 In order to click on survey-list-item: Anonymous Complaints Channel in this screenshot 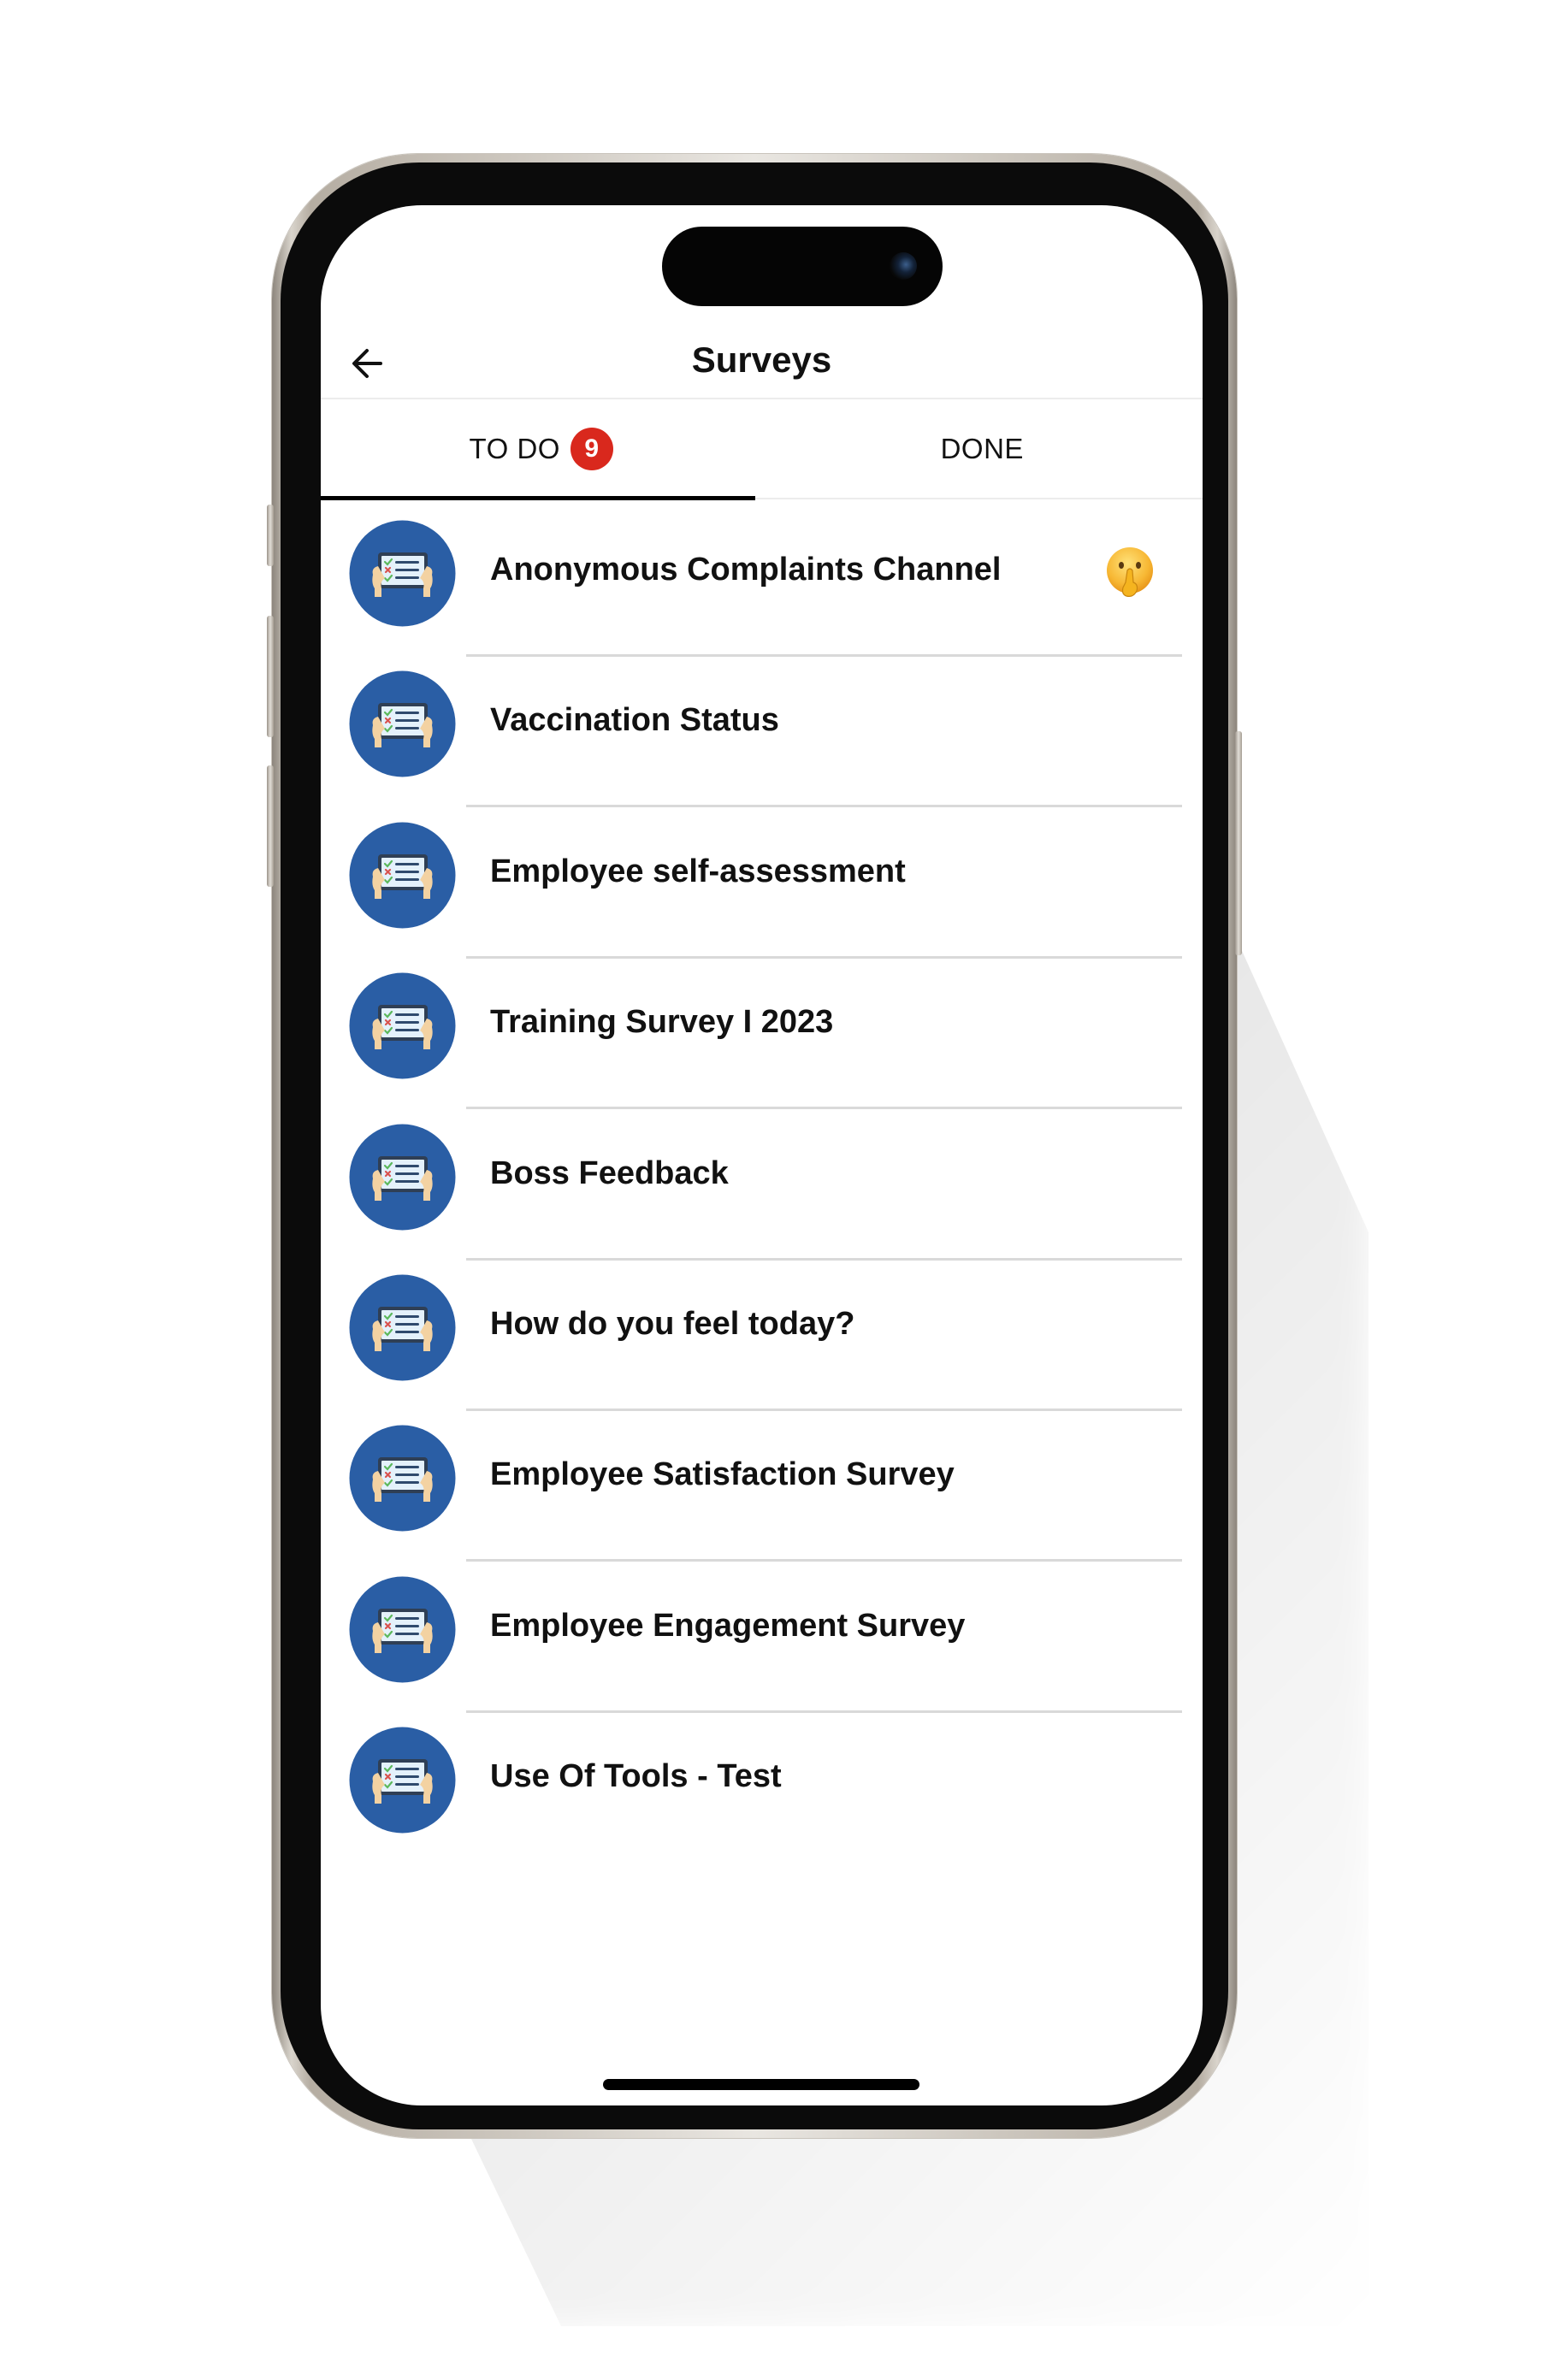, I will do `click(762, 584)`.